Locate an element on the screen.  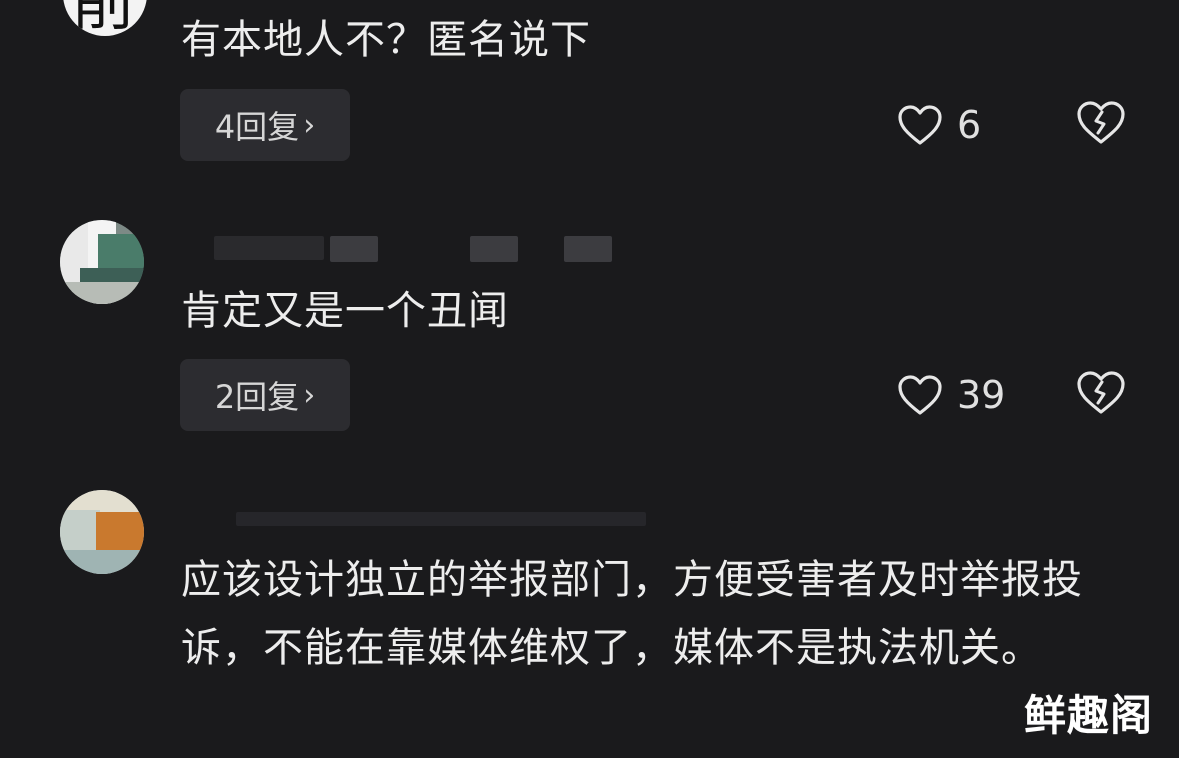
like-count: 39 is located at coordinates (981, 395).